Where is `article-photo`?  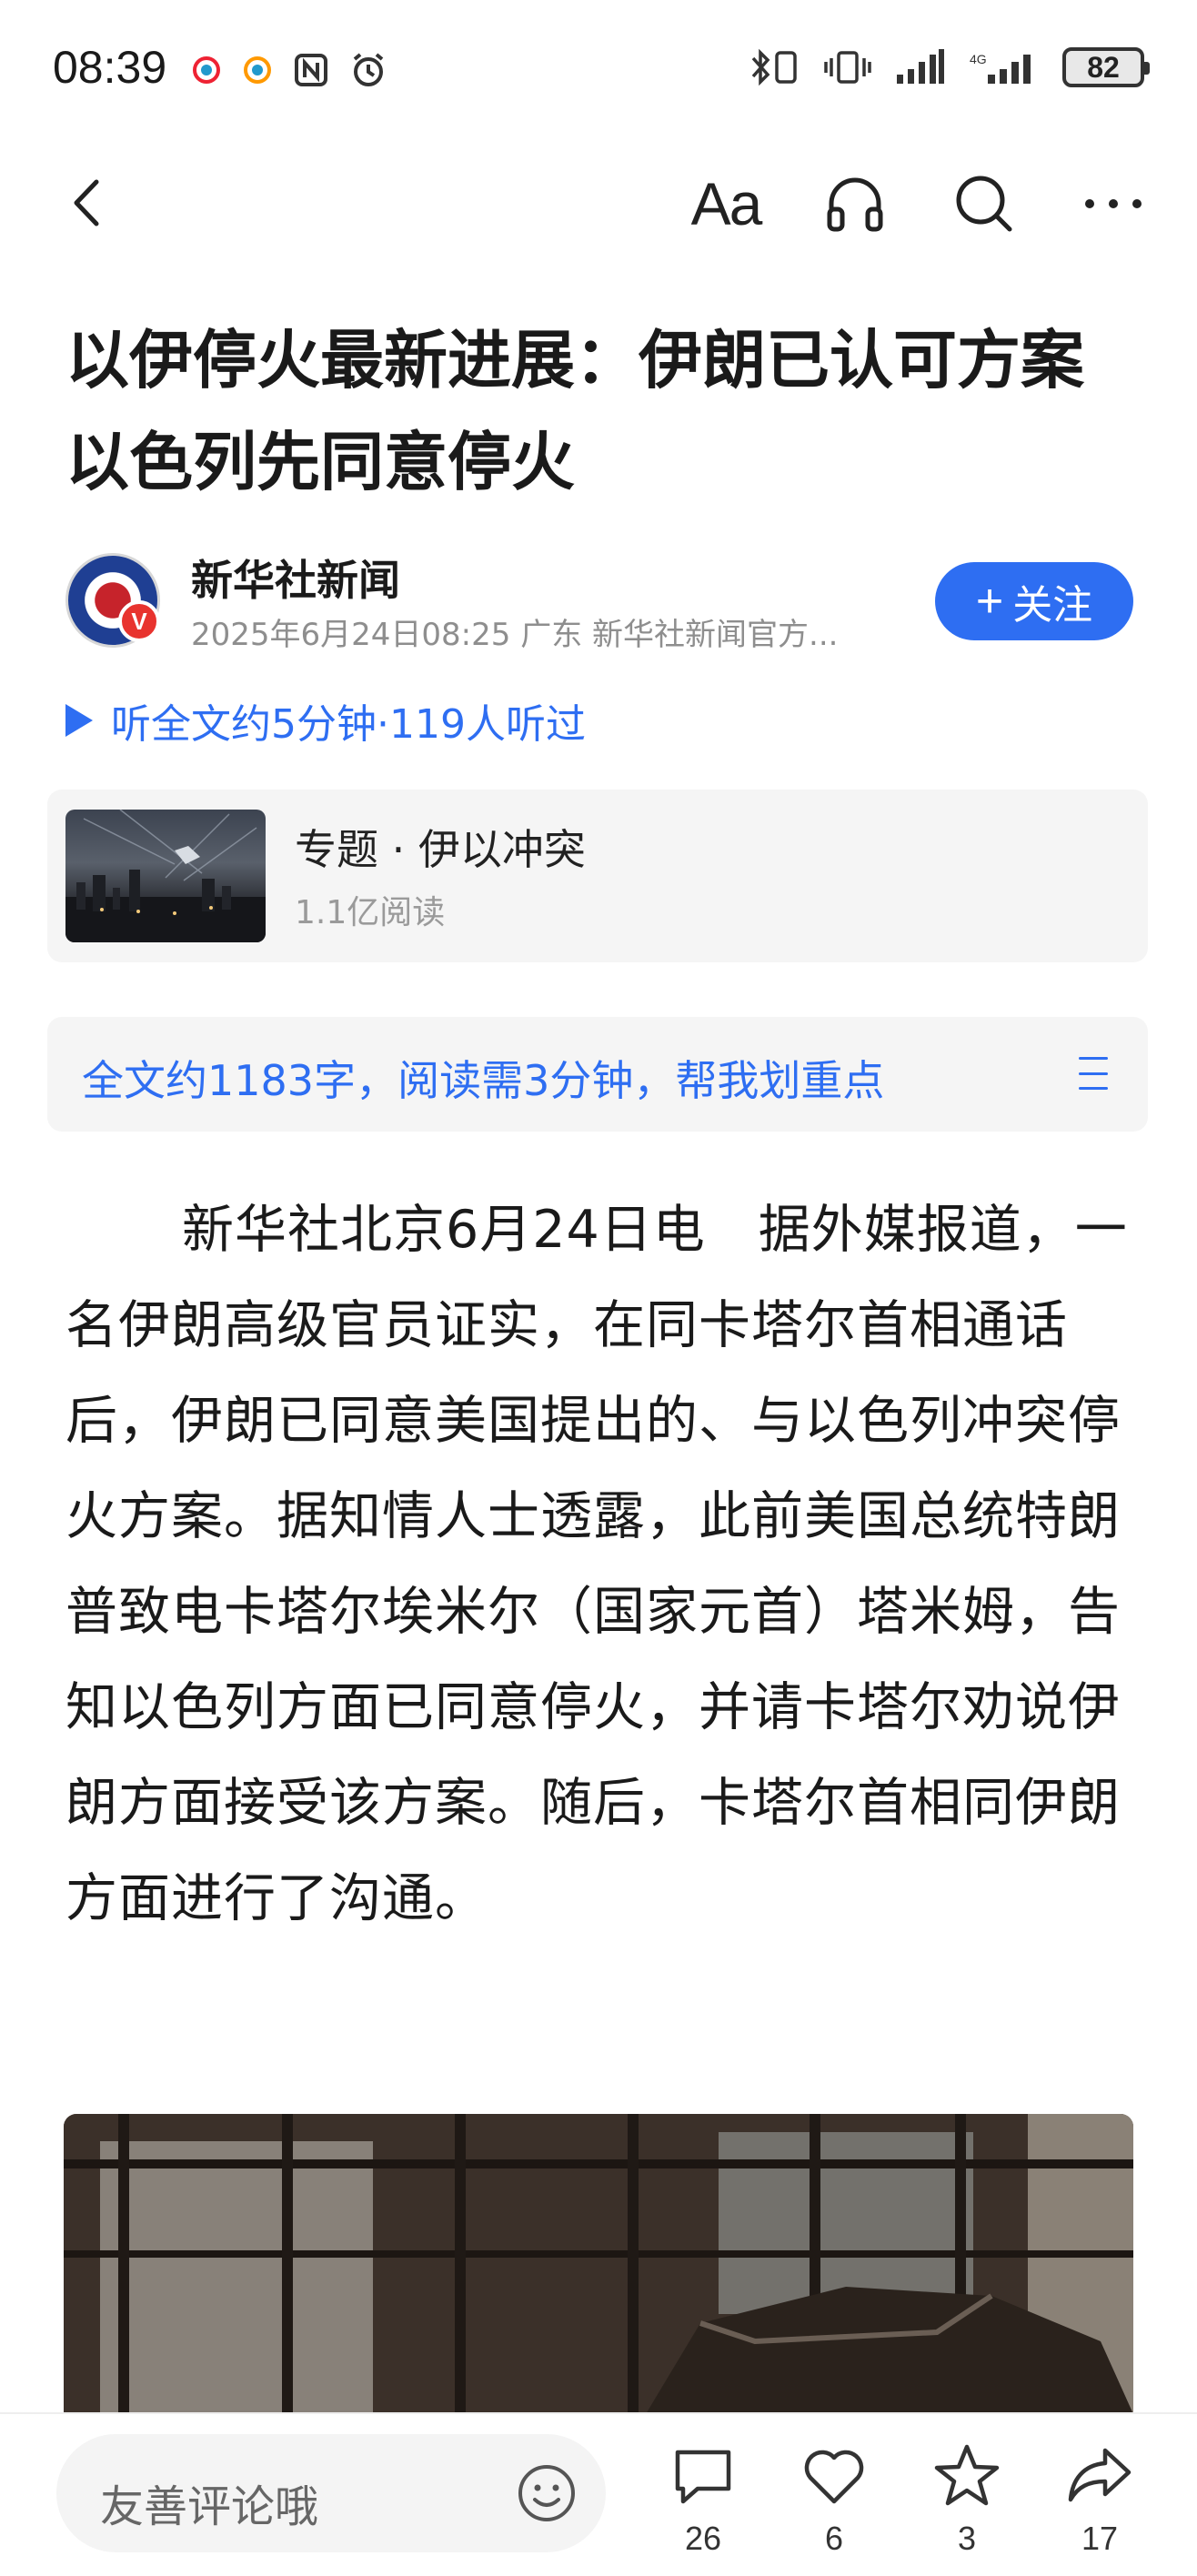 article-photo is located at coordinates (598, 2264).